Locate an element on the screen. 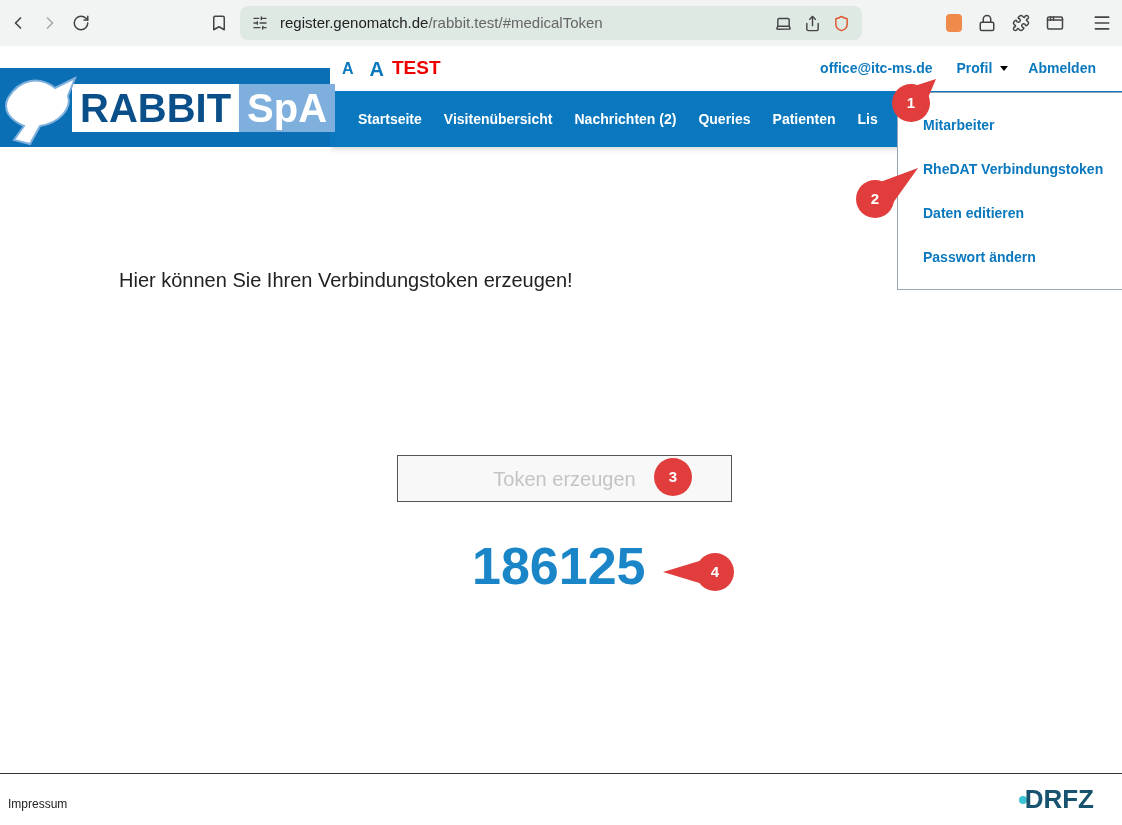 The height and width of the screenshot is (825, 1122). logout-link: Abmelden is located at coordinates (1062, 68).